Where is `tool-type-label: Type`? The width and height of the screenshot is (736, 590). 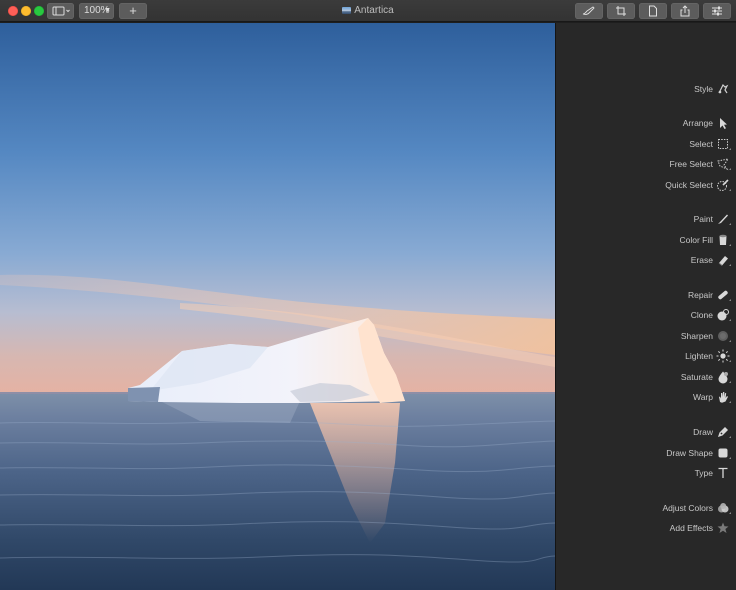 tool-type-label: Type is located at coordinates (703, 473).